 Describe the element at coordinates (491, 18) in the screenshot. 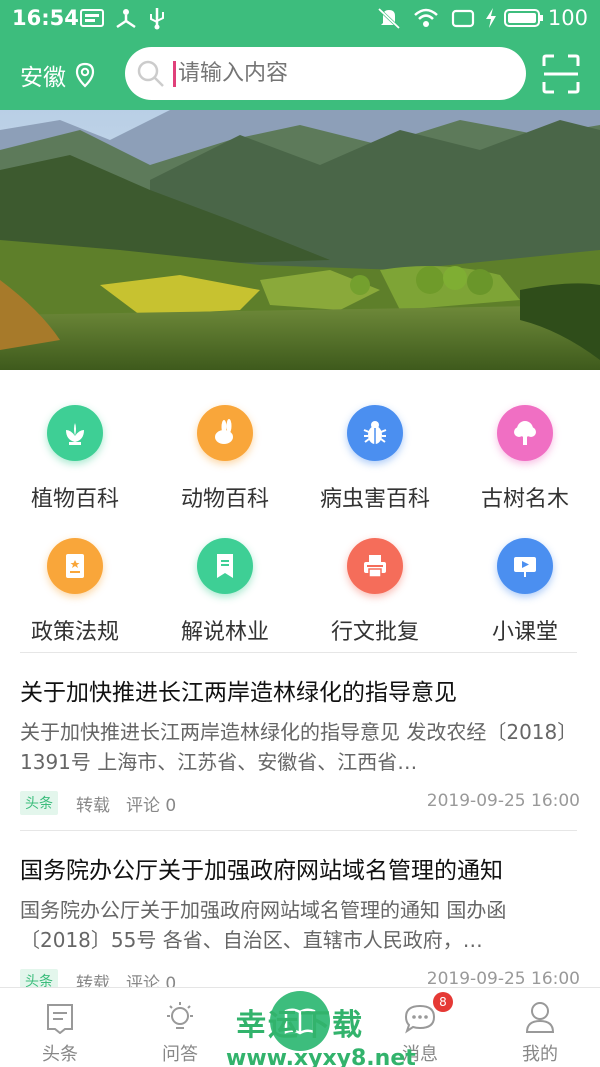

I see `charging-icon` at that location.